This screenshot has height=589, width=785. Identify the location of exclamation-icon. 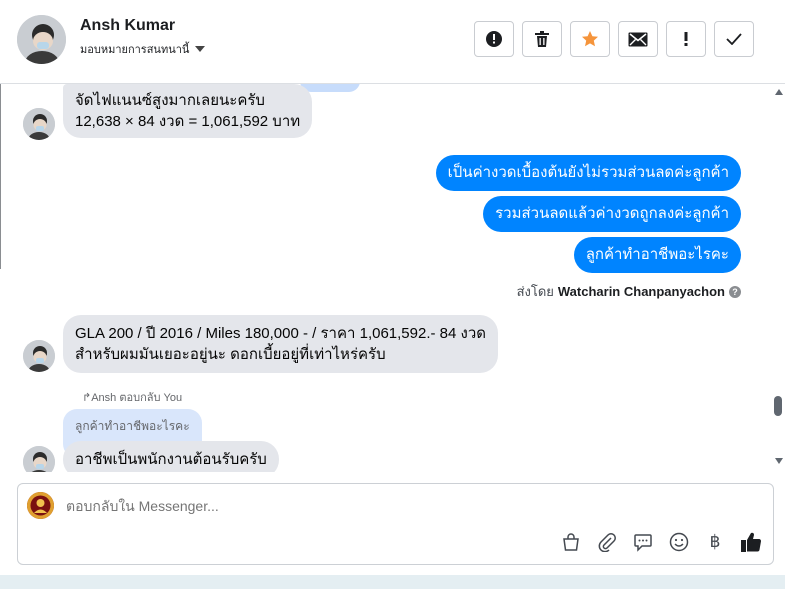
(686, 39).